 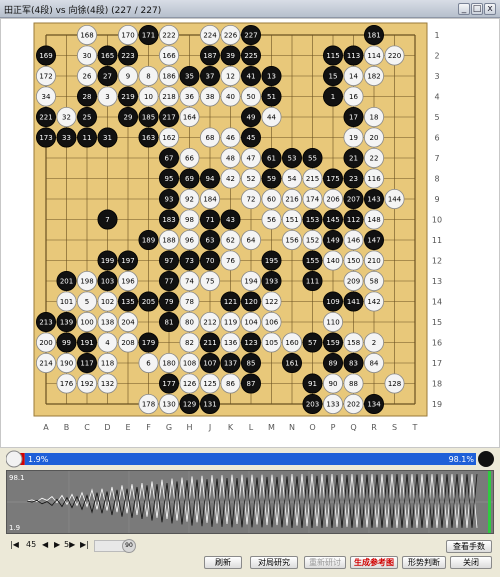 I want to click on white-stone: 9, so click(x=128, y=76).